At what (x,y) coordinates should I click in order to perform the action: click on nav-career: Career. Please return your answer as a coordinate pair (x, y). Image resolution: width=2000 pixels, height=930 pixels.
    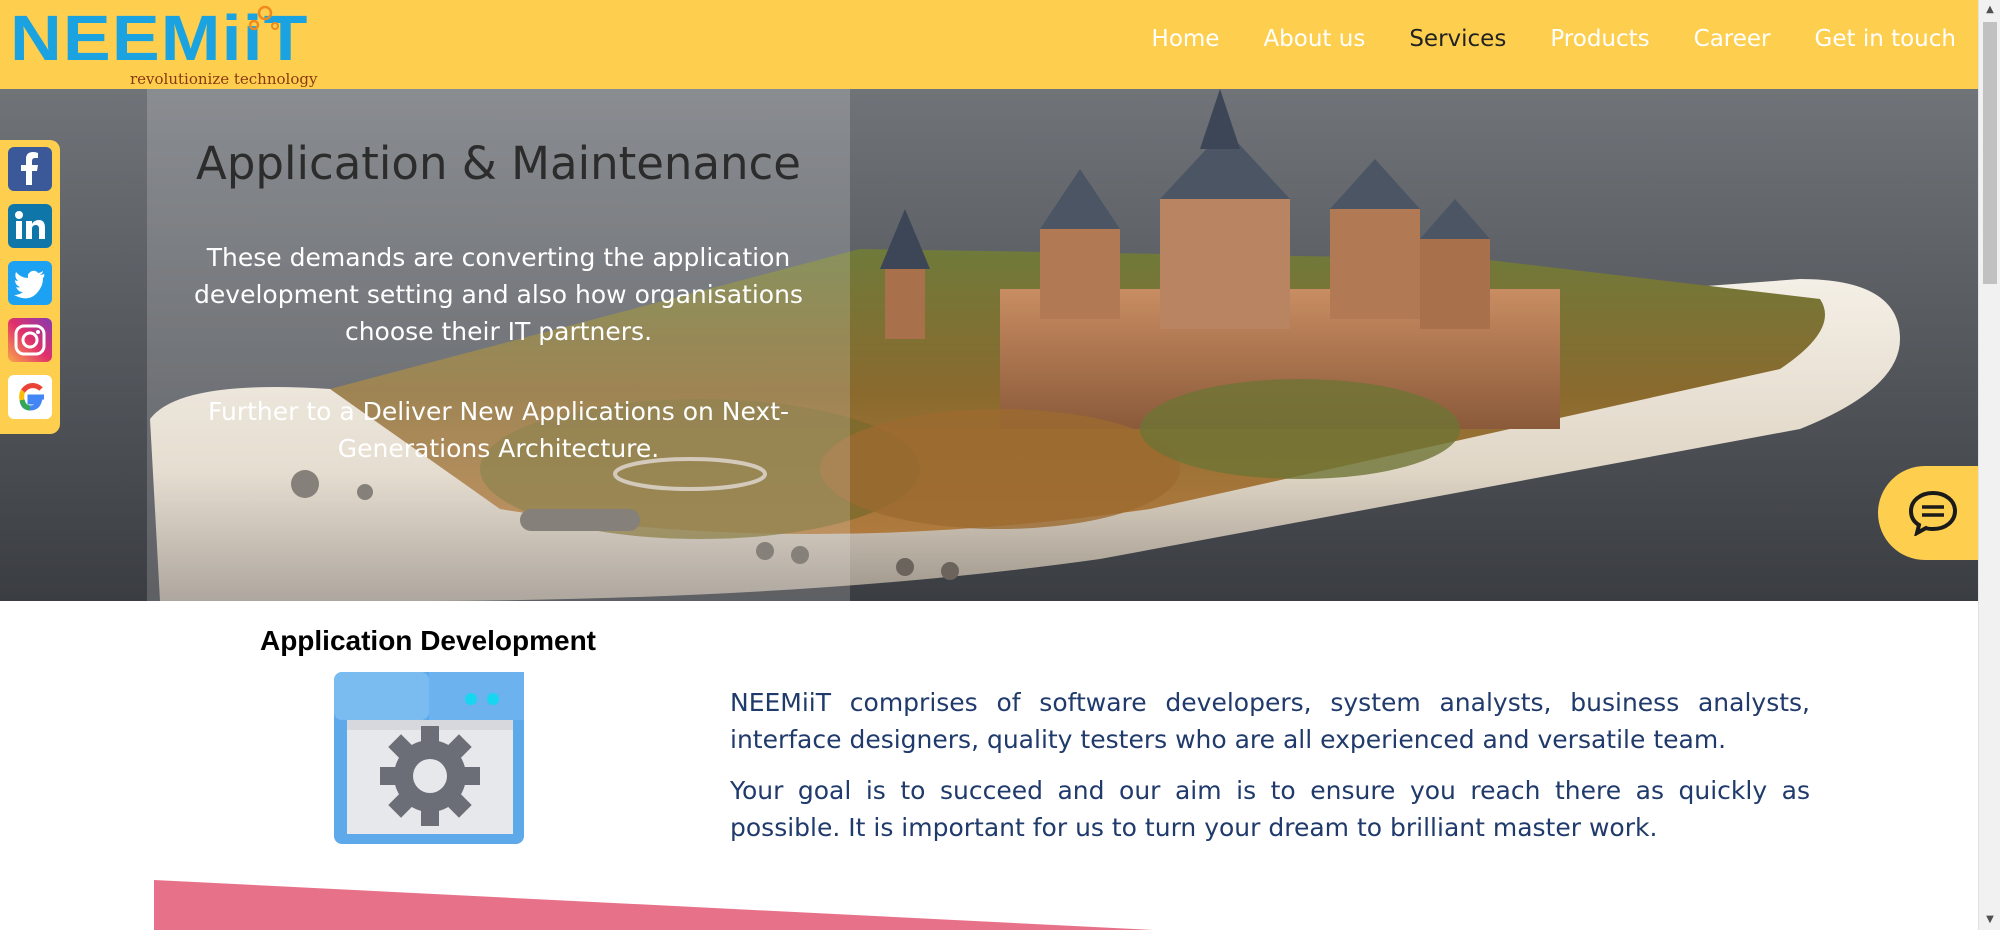
    Looking at the image, I should click on (1732, 39).